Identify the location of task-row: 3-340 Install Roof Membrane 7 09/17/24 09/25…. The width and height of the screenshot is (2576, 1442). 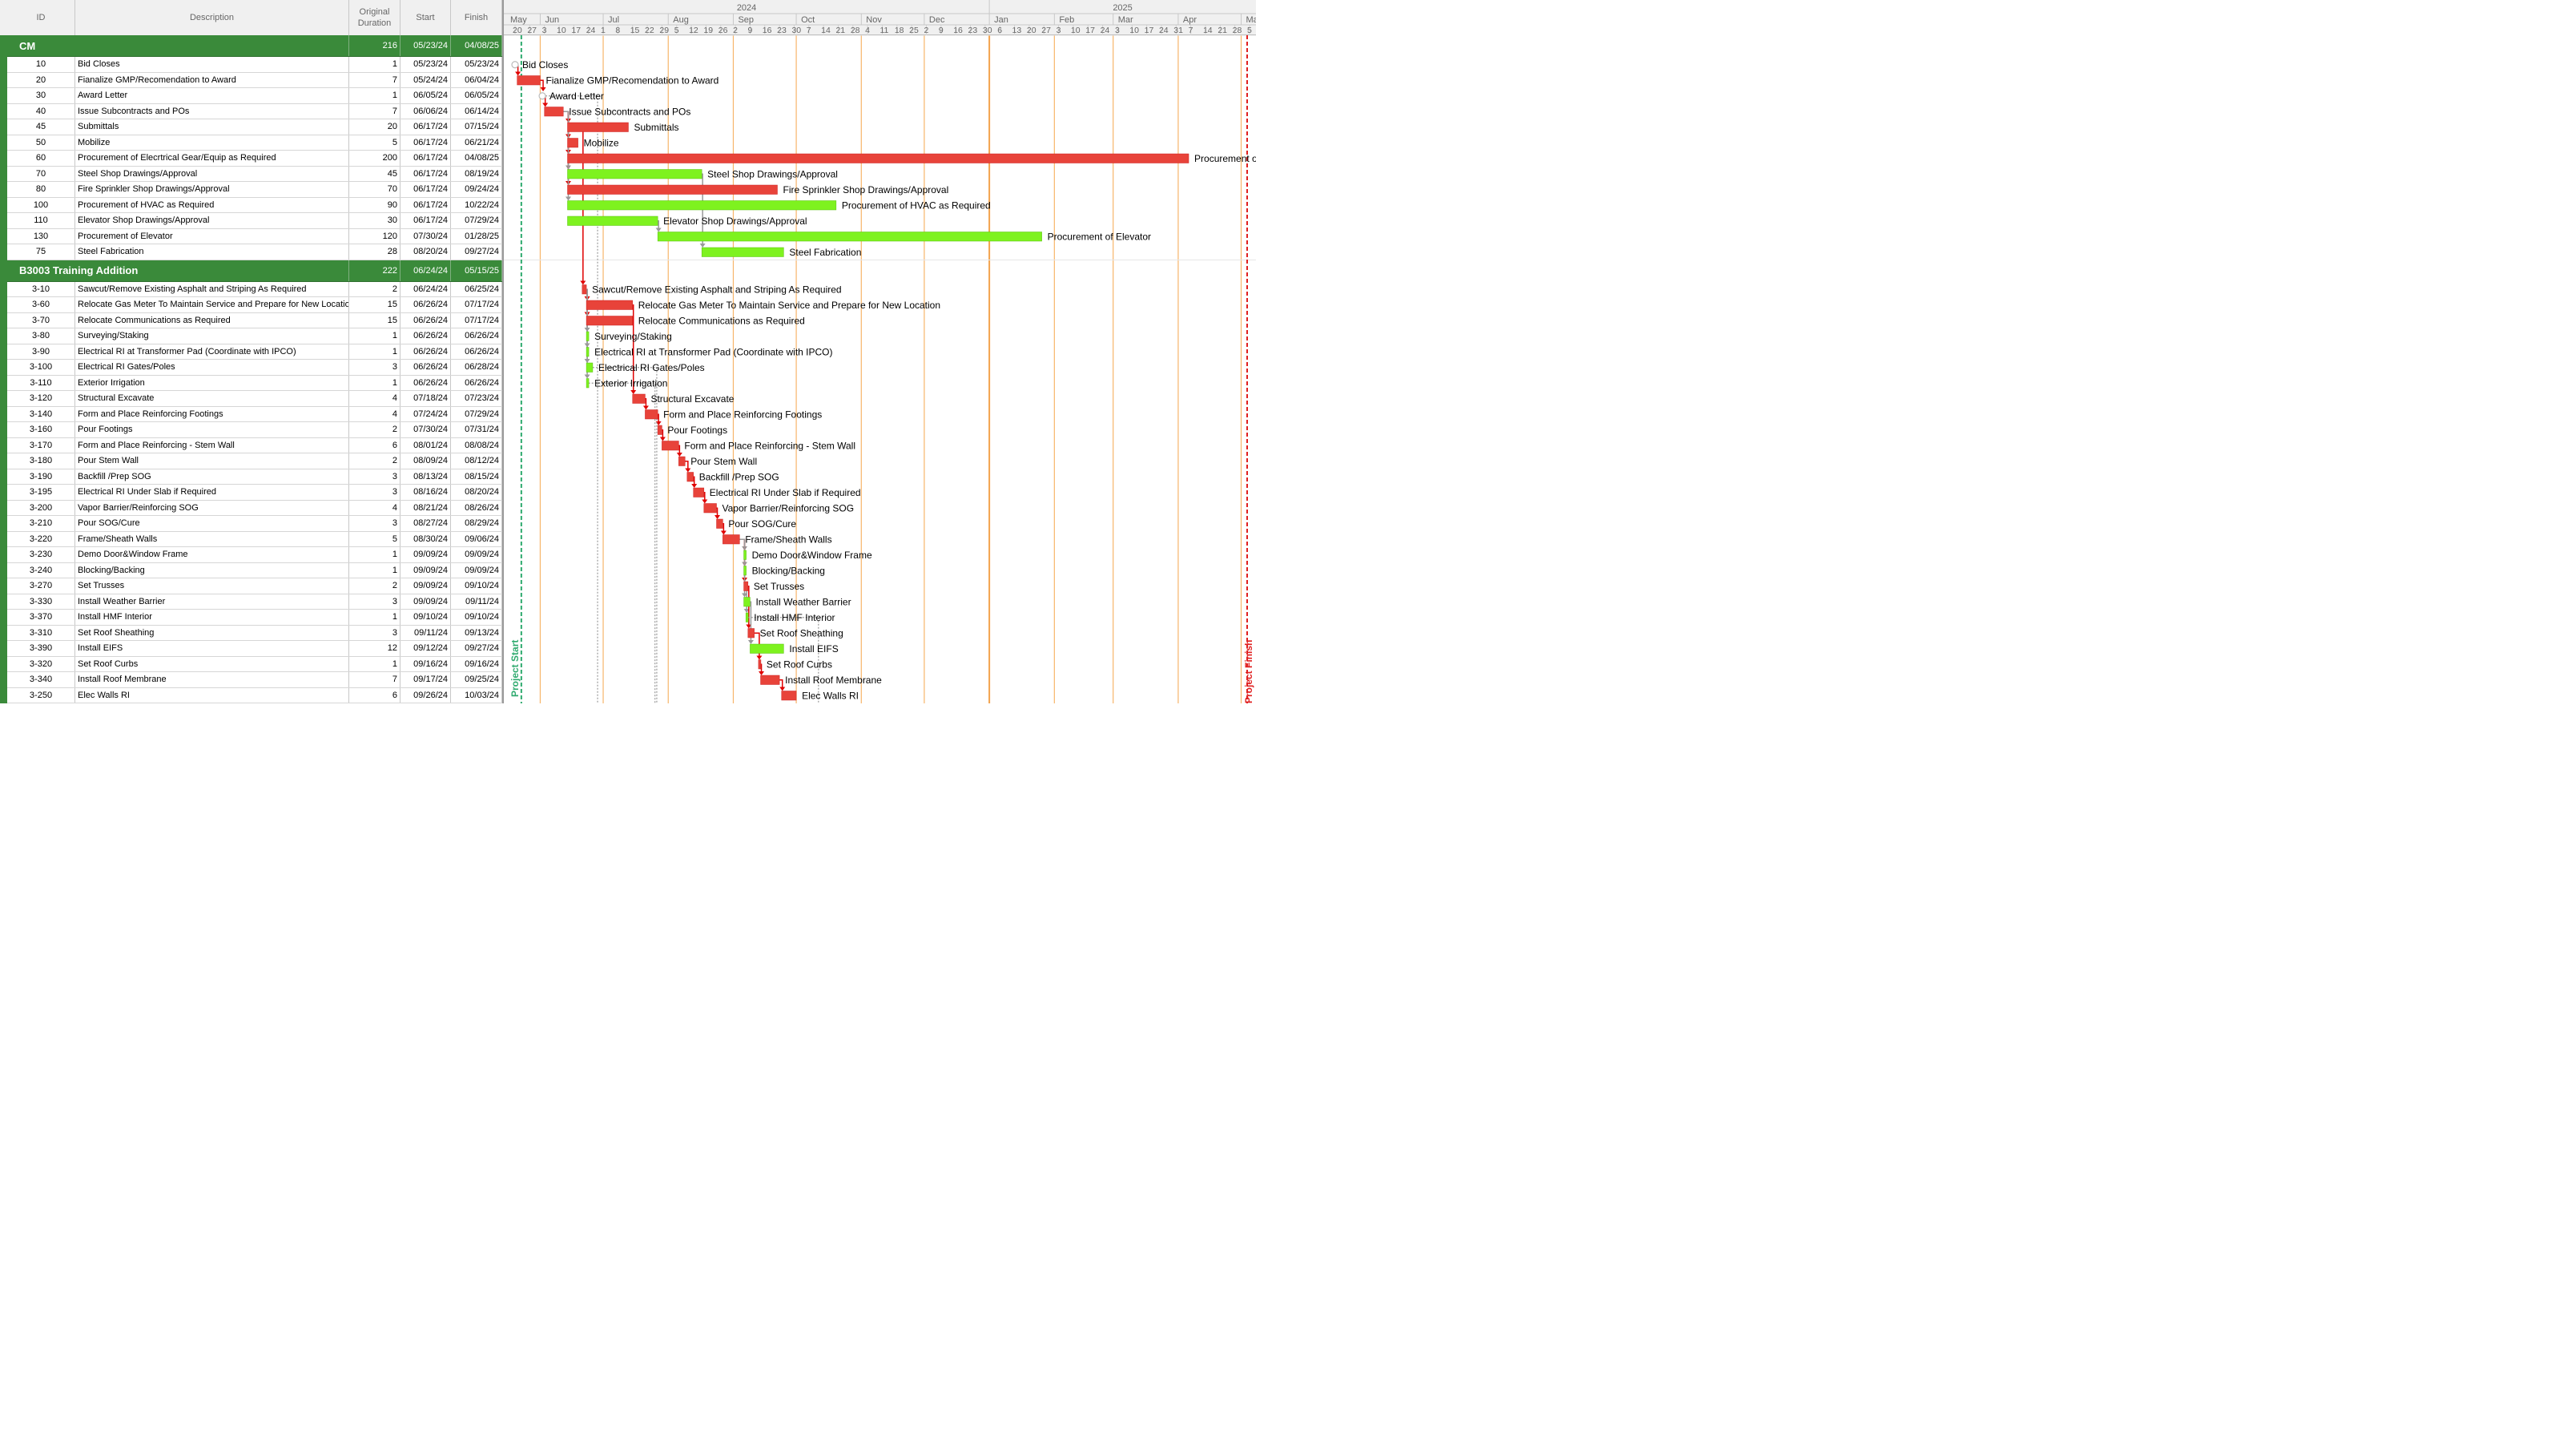
(251, 679).